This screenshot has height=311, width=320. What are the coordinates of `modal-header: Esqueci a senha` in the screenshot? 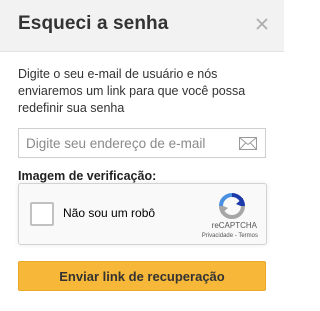 It's located at (142, 26).